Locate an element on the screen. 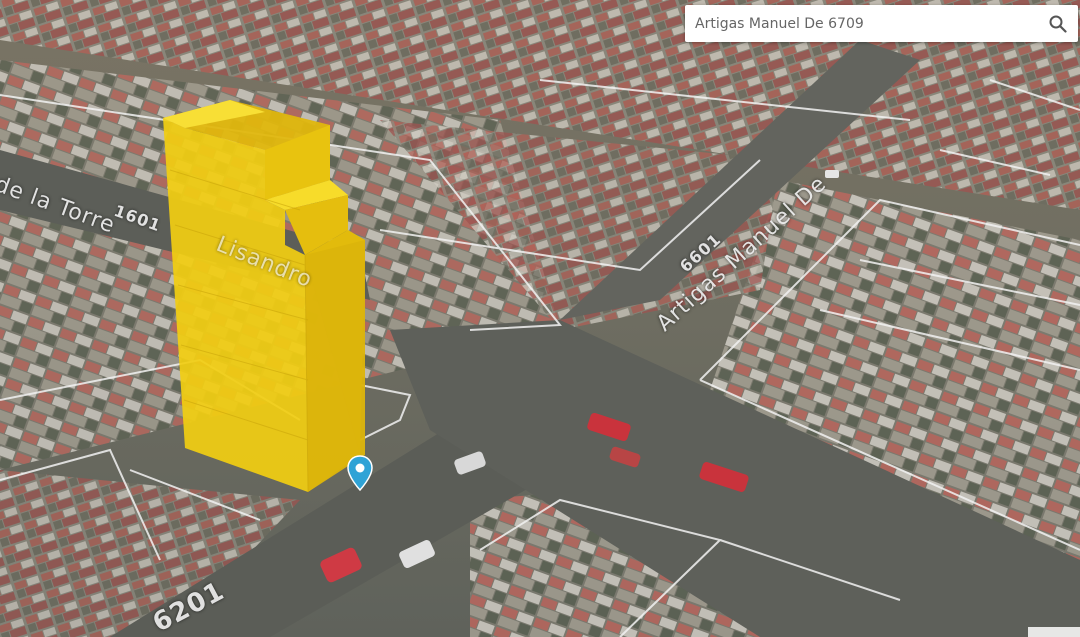 This screenshot has height=637, width=1080. search-bar is located at coordinates (881, 23).